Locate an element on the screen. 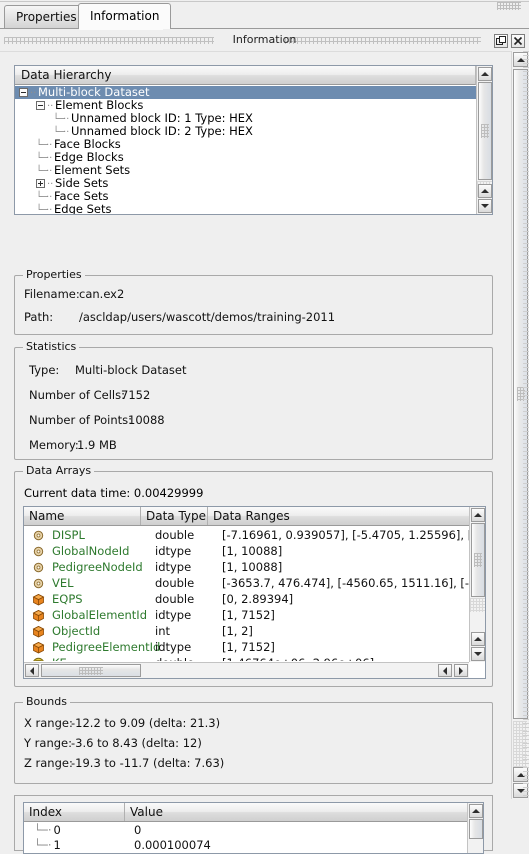  array-name: VEL is located at coordinates (63, 583).